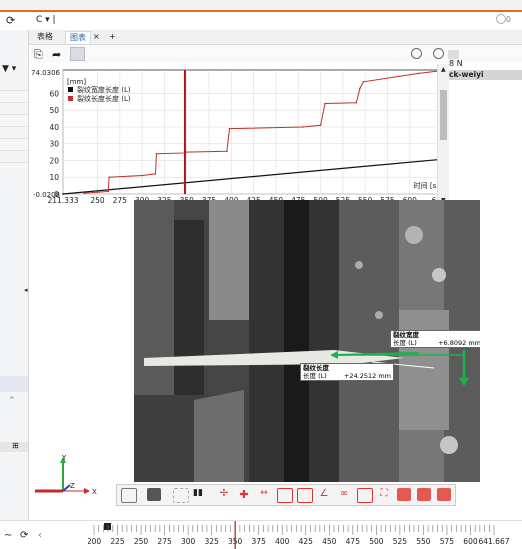 This screenshot has height=549, width=522. I want to click on y-bottom-label: -0.0208, so click(46, 195).